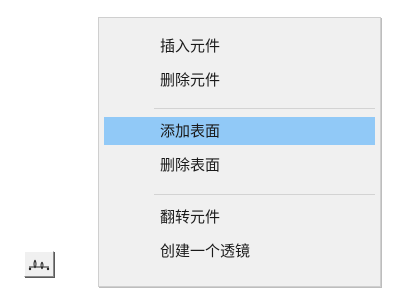 The image size is (408, 297). I want to click on menu-item-create-lens: 创建一个透镜, so click(239, 251).